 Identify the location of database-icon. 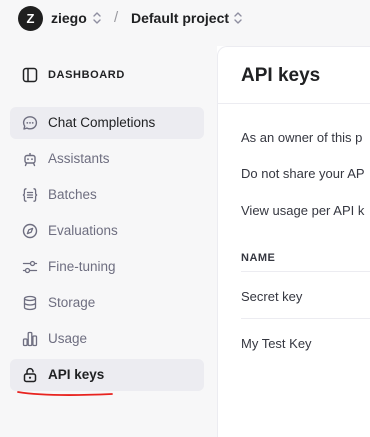
(30, 303).